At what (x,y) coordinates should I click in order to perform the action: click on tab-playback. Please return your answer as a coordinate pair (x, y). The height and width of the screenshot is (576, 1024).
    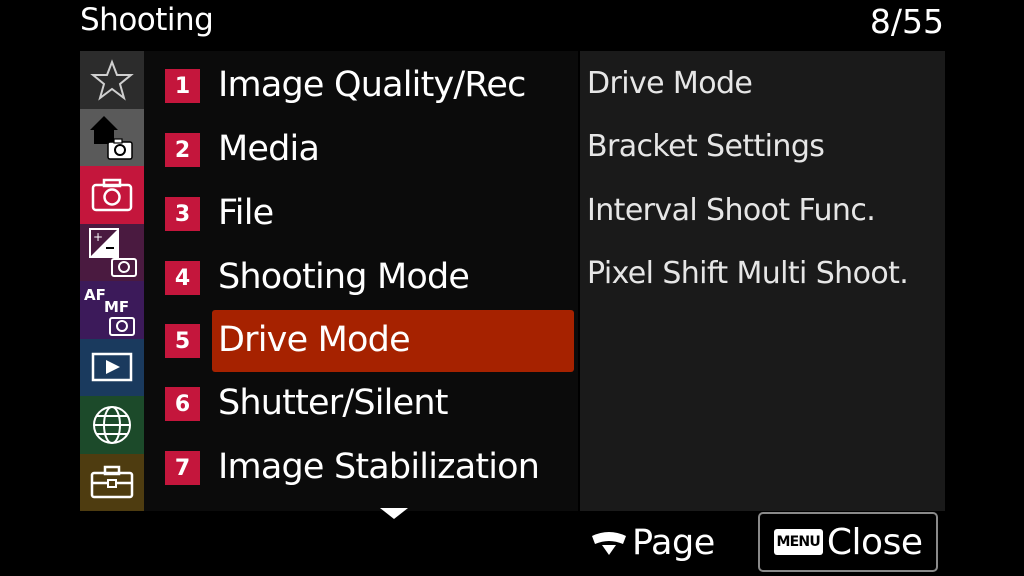
    Looking at the image, I should click on (112, 367).